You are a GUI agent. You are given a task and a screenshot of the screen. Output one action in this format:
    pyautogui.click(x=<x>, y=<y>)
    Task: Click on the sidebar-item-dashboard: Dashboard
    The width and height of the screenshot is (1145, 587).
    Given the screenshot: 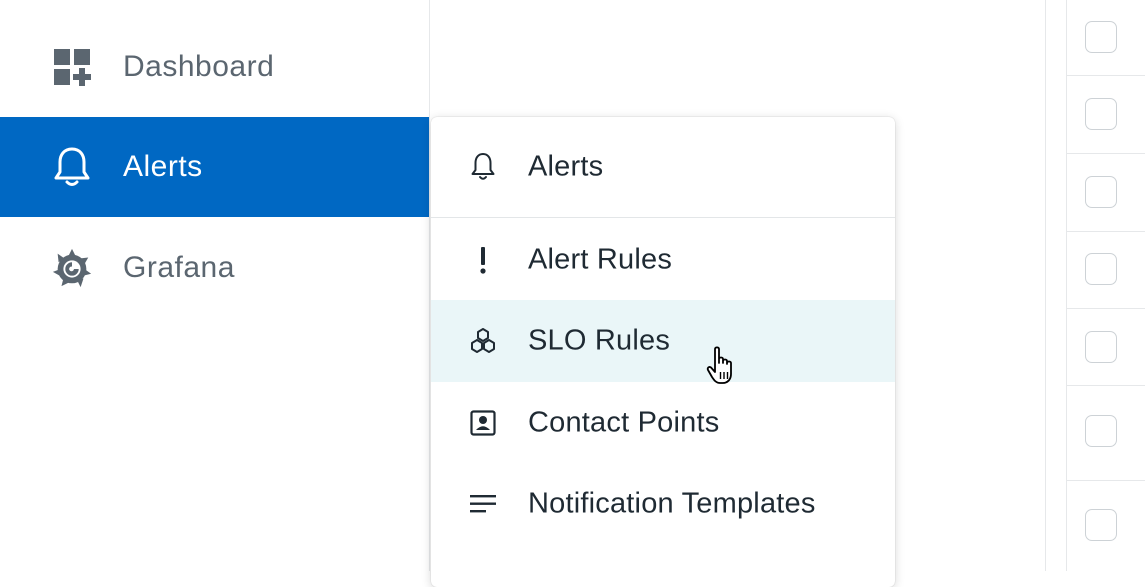 What is the action you would take?
    pyautogui.click(x=214, y=67)
    